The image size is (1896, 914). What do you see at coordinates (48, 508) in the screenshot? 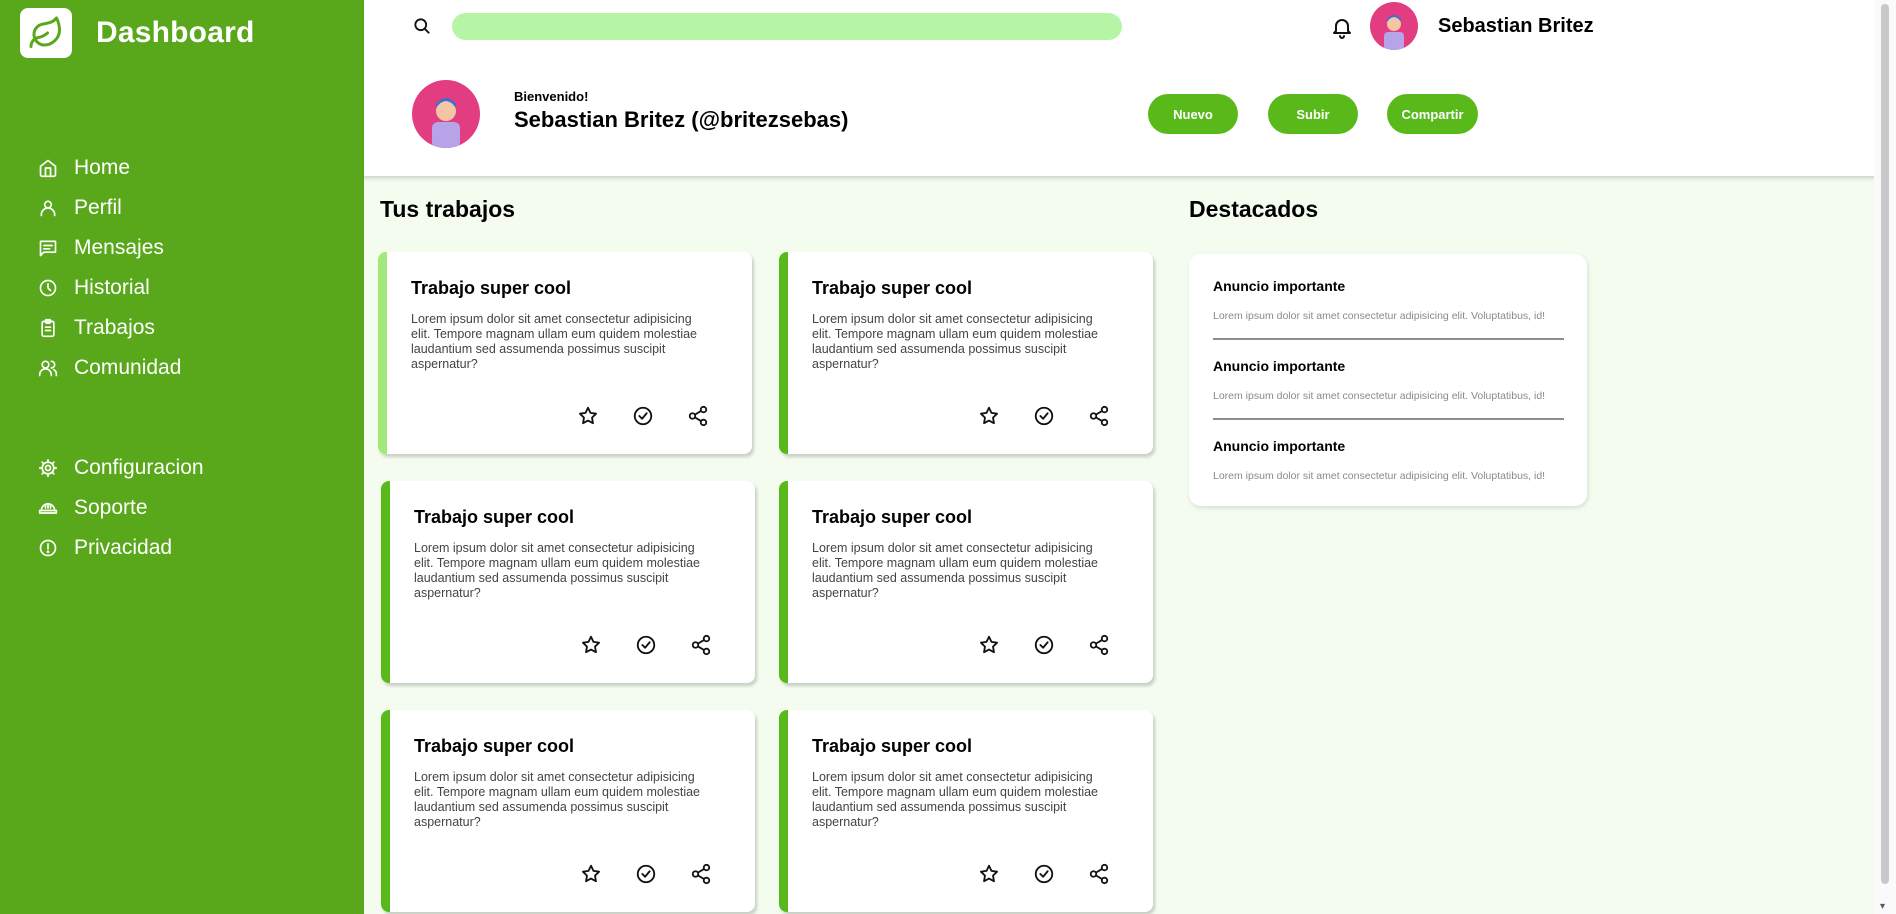
I see `support-helmet-icon` at bounding box center [48, 508].